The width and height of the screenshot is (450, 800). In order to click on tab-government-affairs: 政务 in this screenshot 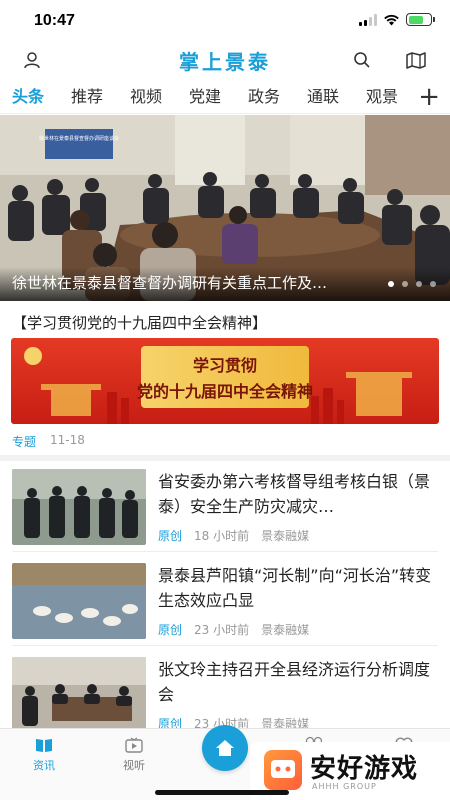, I will do `click(277, 98)`.